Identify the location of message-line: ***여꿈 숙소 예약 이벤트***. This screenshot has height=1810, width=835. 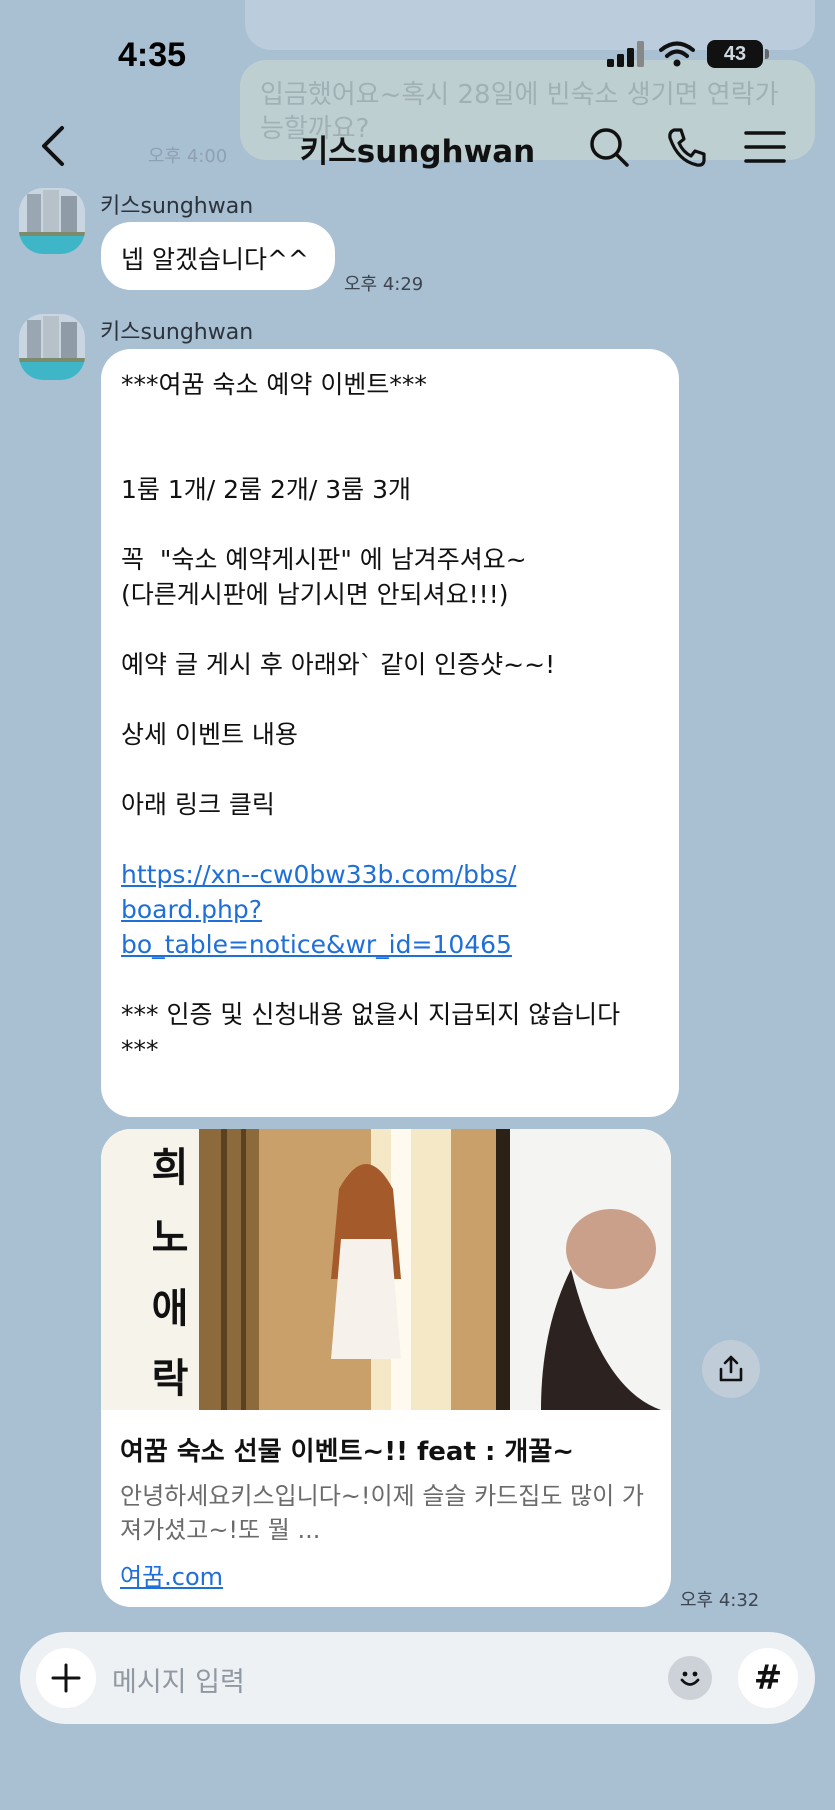
(274, 384).